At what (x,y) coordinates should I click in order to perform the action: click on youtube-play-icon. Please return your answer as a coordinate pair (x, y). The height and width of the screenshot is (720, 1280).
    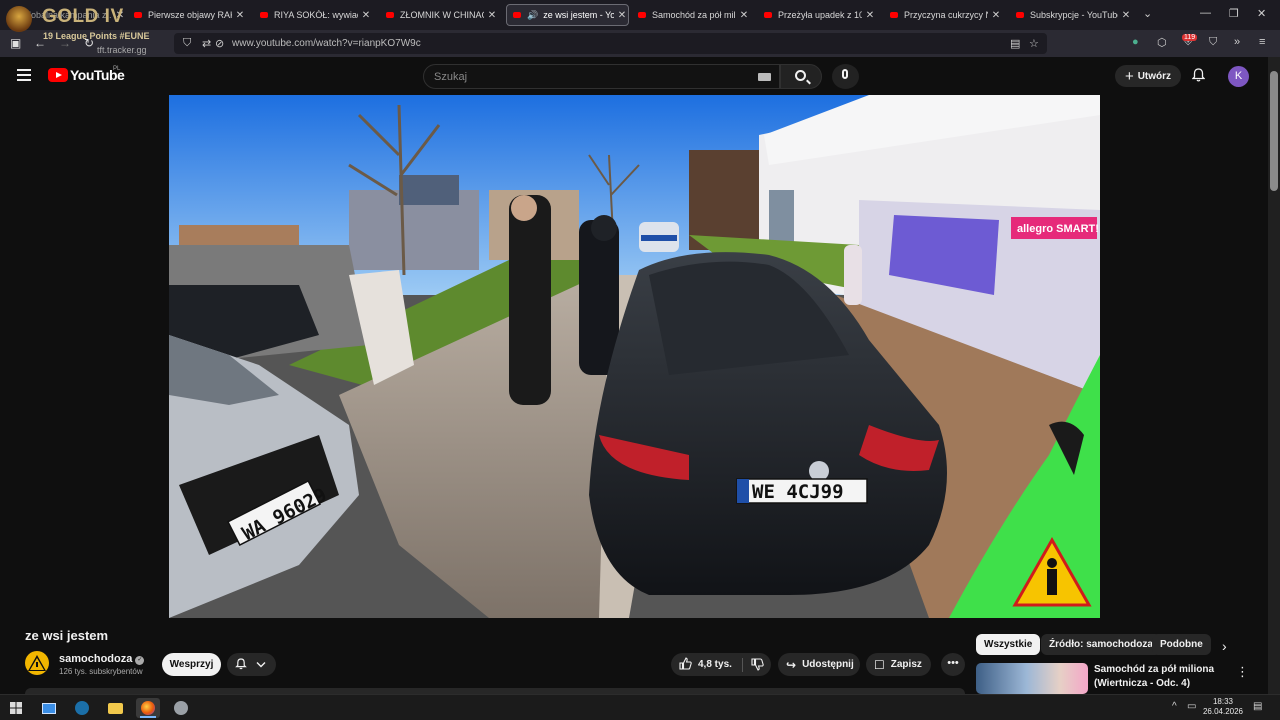
    Looking at the image, I should click on (58, 75).